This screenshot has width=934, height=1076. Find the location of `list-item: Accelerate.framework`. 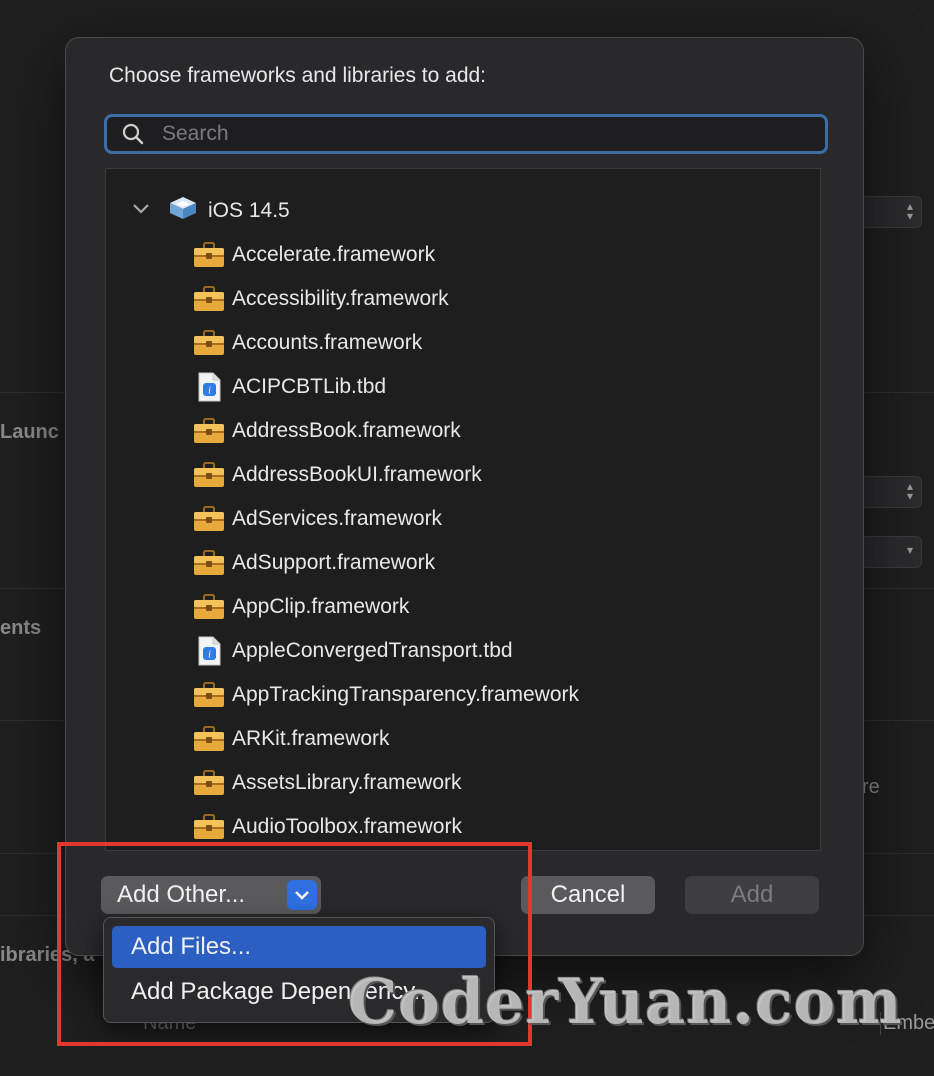

list-item: Accelerate.framework is located at coordinates (313, 255).